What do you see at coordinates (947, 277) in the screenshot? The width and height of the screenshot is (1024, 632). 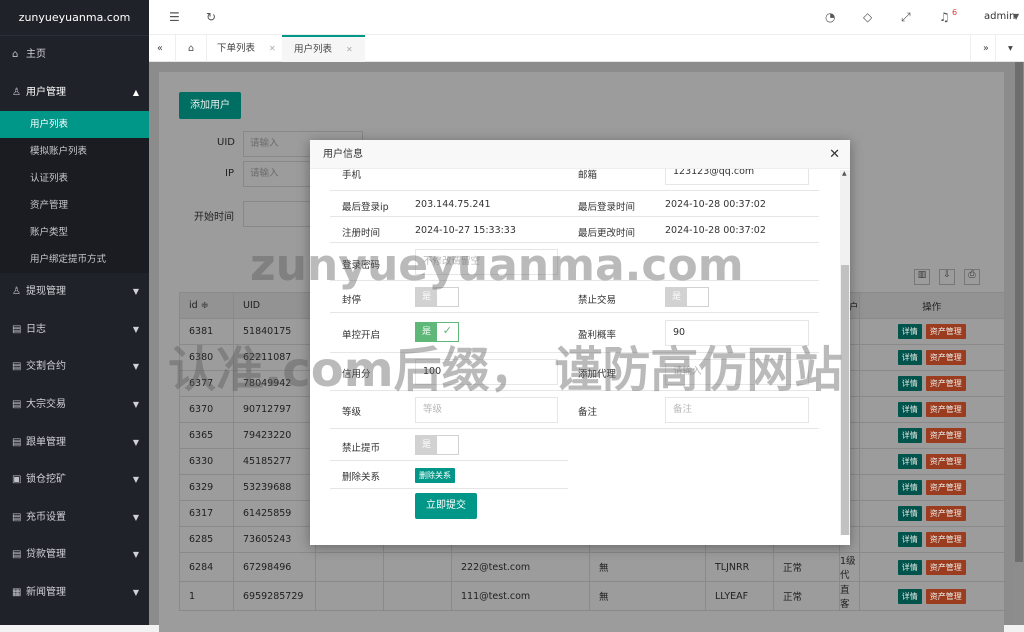 I see `export-icon: ⇩` at bounding box center [947, 277].